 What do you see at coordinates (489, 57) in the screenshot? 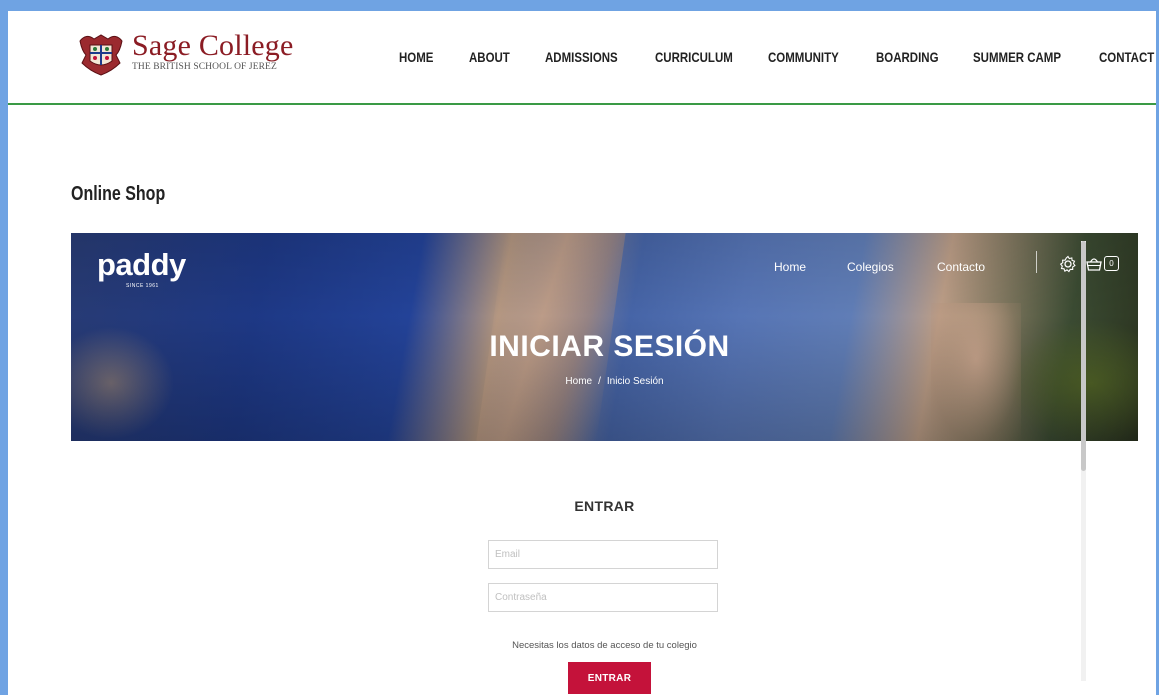
I see `nav-about: ABOUT` at bounding box center [489, 57].